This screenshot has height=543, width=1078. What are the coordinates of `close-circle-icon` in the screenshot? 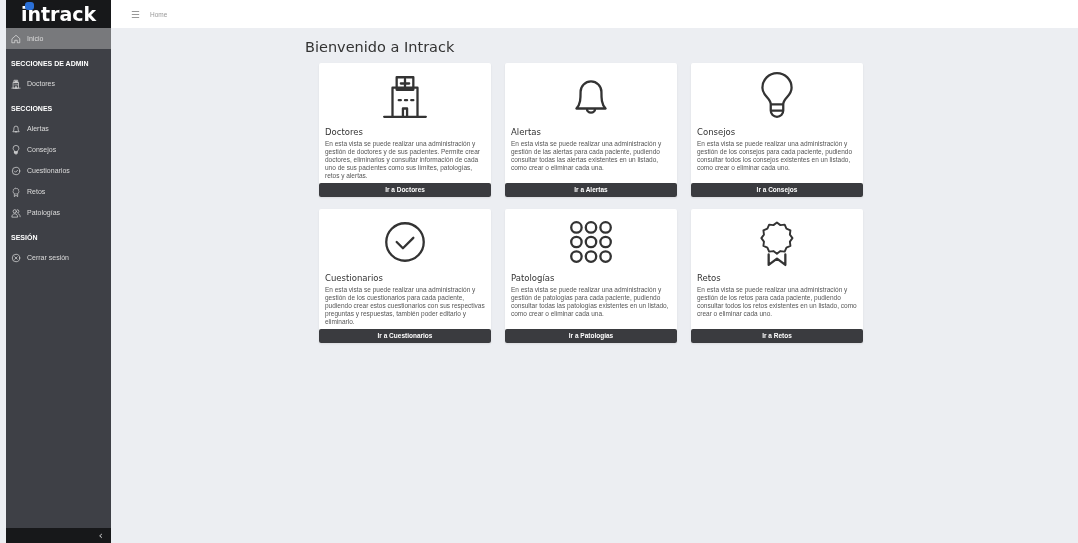 It's located at (16, 257).